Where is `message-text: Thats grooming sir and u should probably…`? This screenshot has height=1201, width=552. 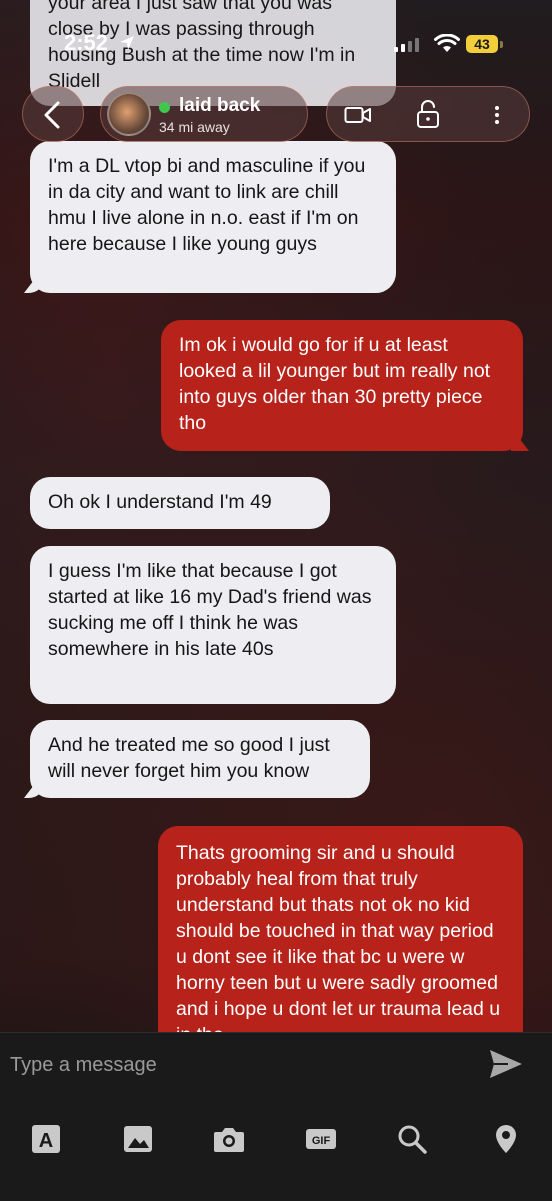 message-text: Thats grooming sir and u should probably… is located at coordinates (338, 937).